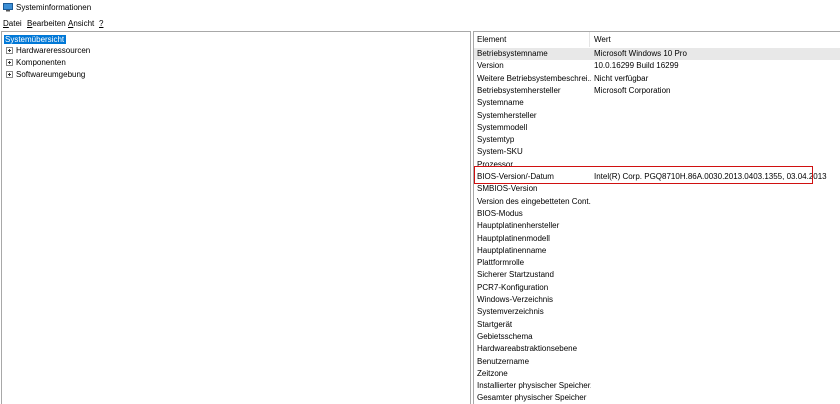  Describe the element at coordinates (519, 90) in the screenshot. I see `row-element: Betriebsystemhersteller` at that location.